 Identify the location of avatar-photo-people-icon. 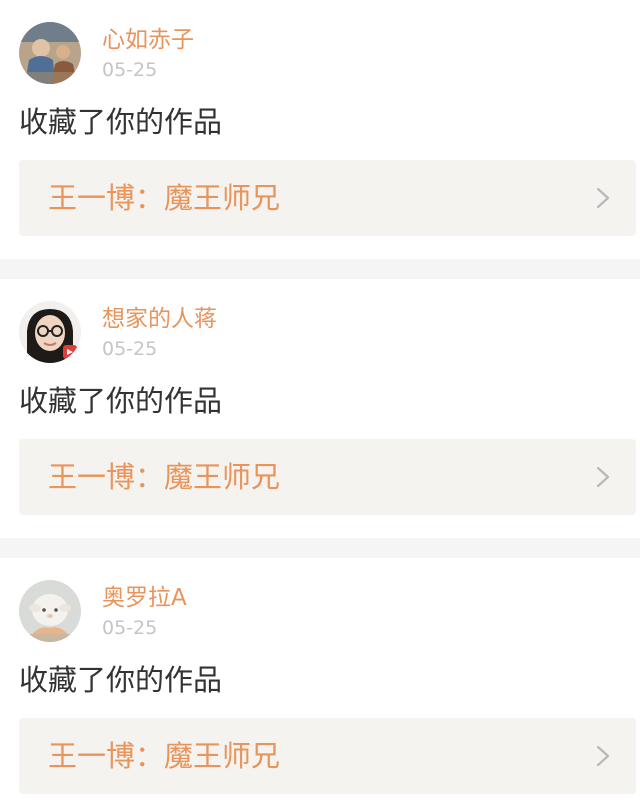
(50, 53).